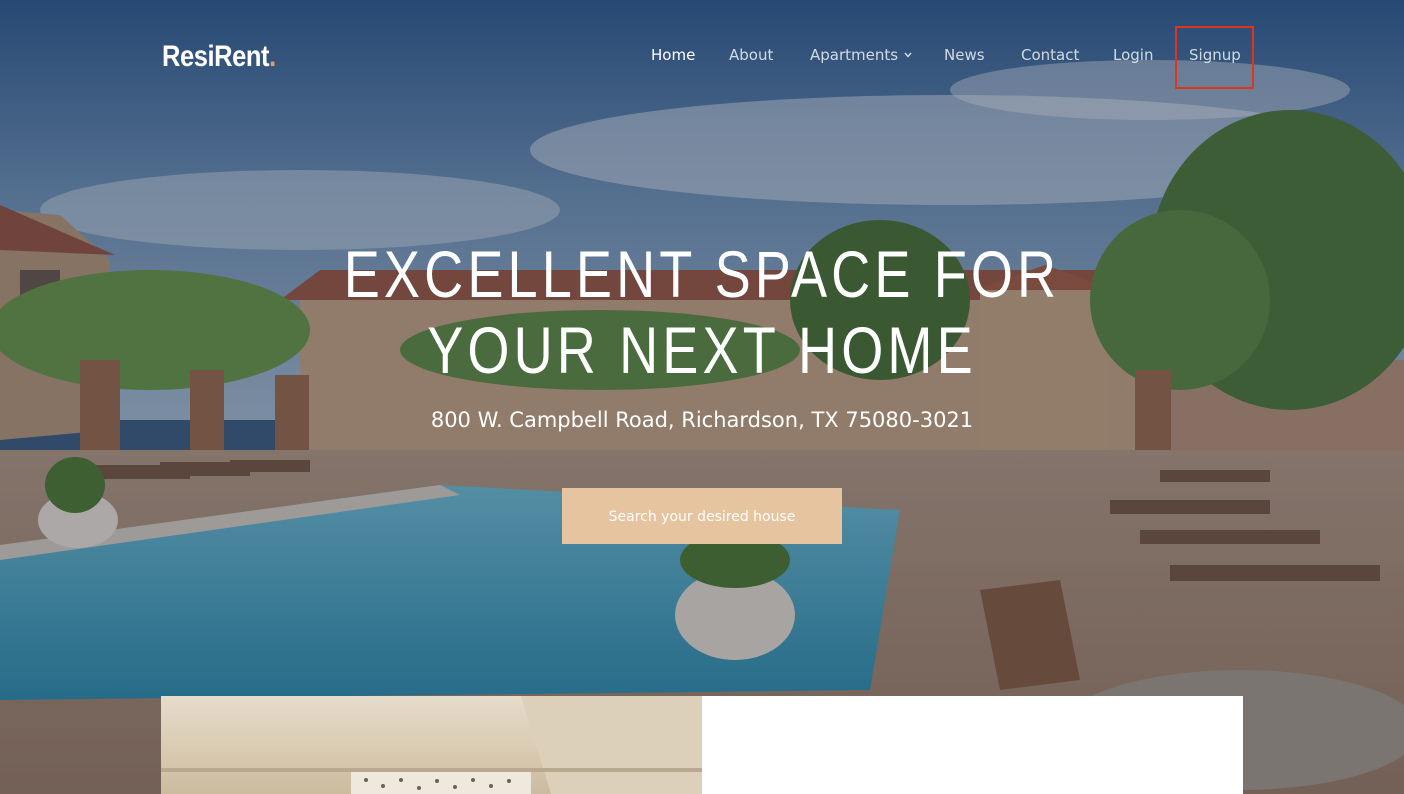  Describe the element at coordinates (702, 274) in the screenshot. I see `hero-headline-line1: EXCELLENT SPACE FOR` at that location.